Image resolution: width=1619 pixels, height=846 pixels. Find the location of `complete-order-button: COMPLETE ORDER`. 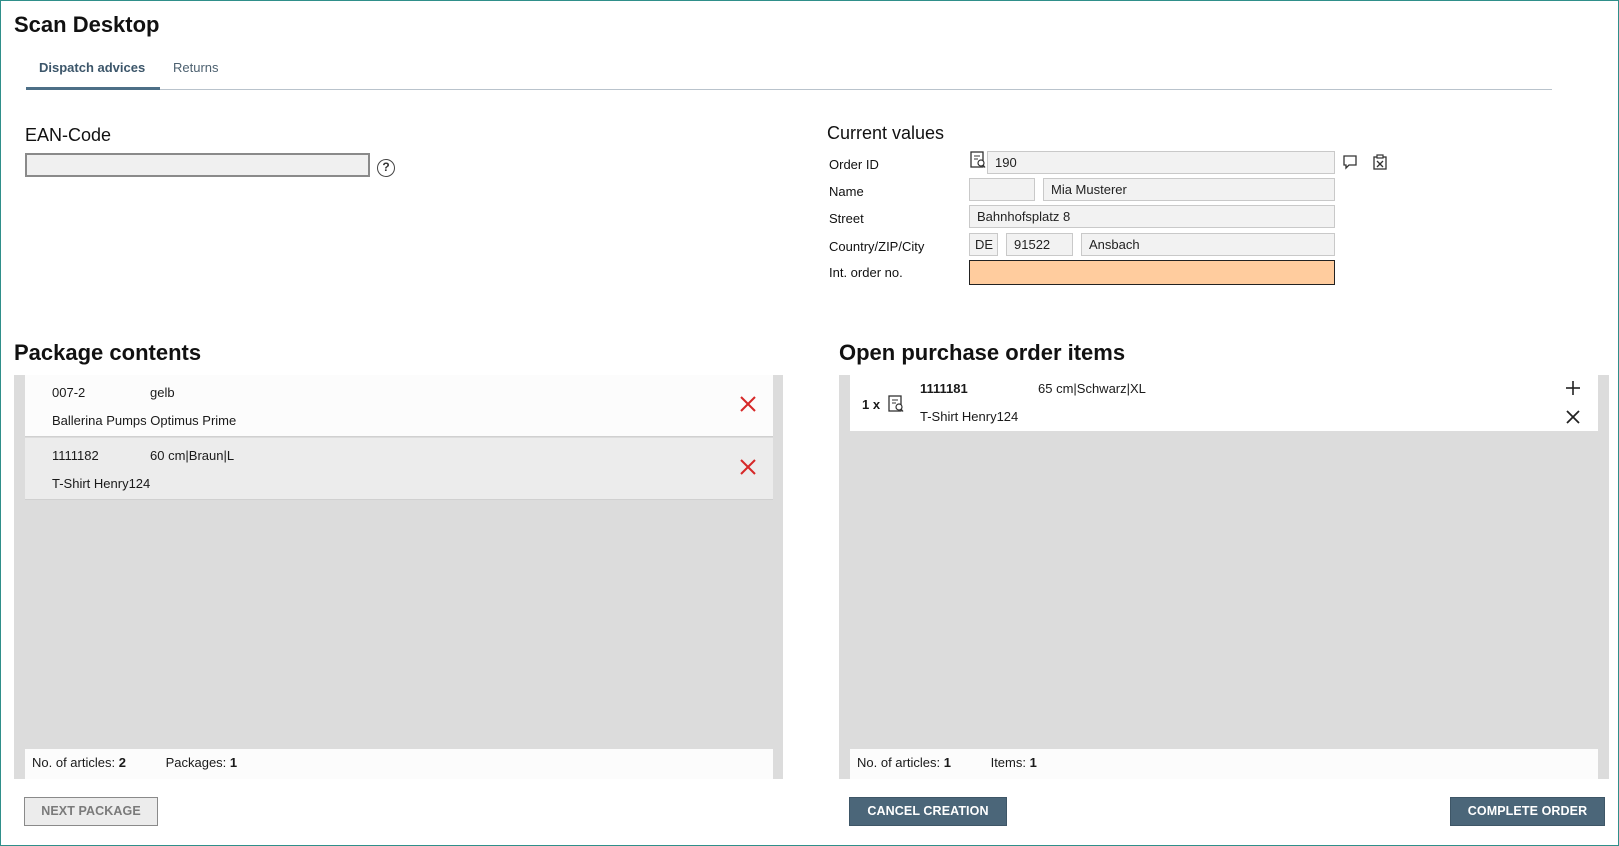

complete-order-button: COMPLETE ORDER is located at coordinates (1527, 811).